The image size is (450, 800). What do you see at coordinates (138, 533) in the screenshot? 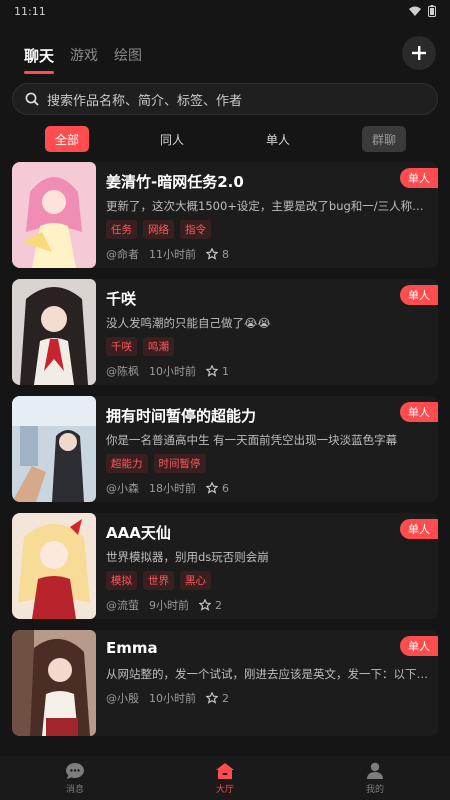
I see `card-title: AAA天仙` at bounding box center [138, 533].